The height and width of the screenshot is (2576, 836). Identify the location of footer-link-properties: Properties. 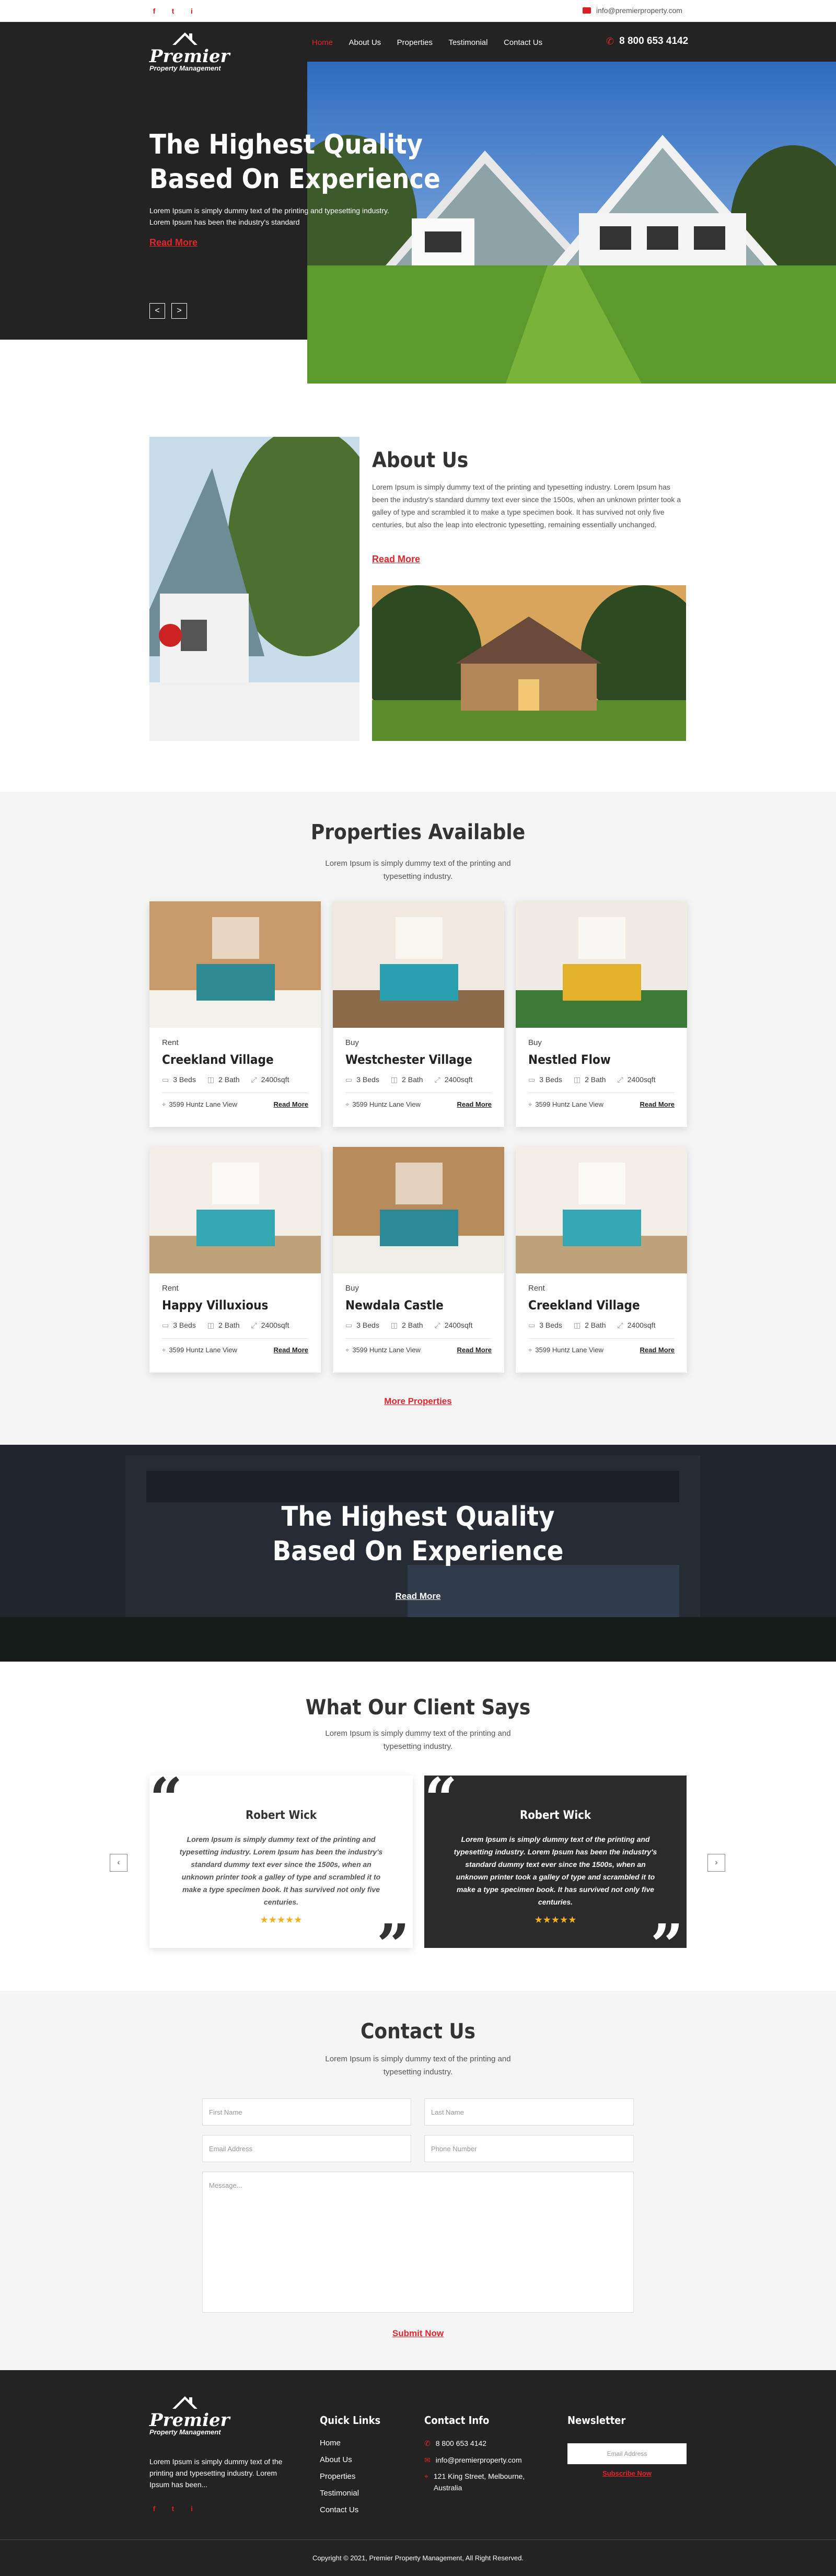
(339, 2476).